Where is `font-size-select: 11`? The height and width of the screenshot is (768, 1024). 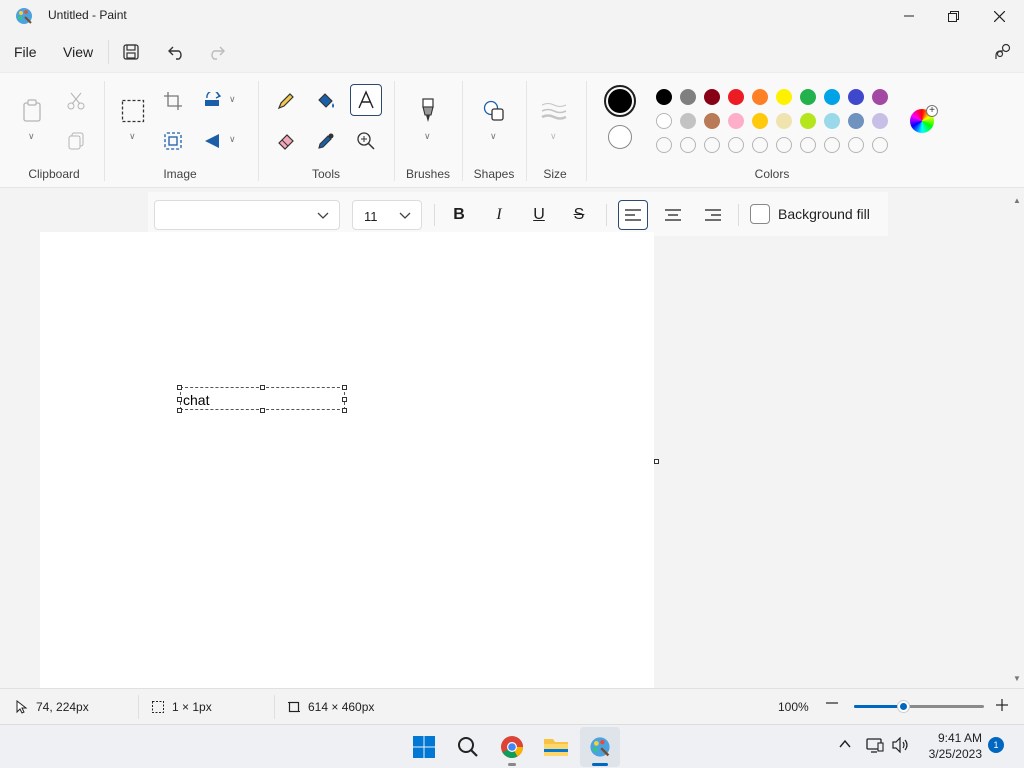 font-size-select: 11 is located at coordinates (387, 215).